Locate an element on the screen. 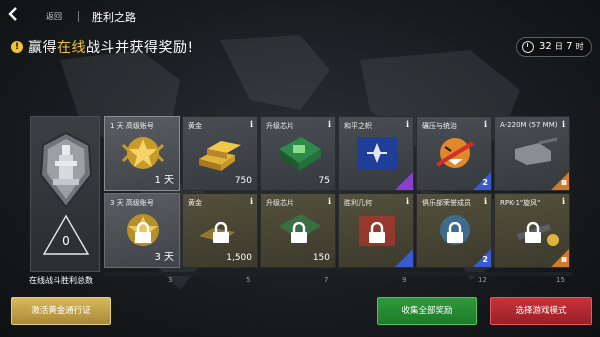 The height and width of the screenshot is (337, 600). wins-progress-card: 0 is located at coordinates (65, 194).